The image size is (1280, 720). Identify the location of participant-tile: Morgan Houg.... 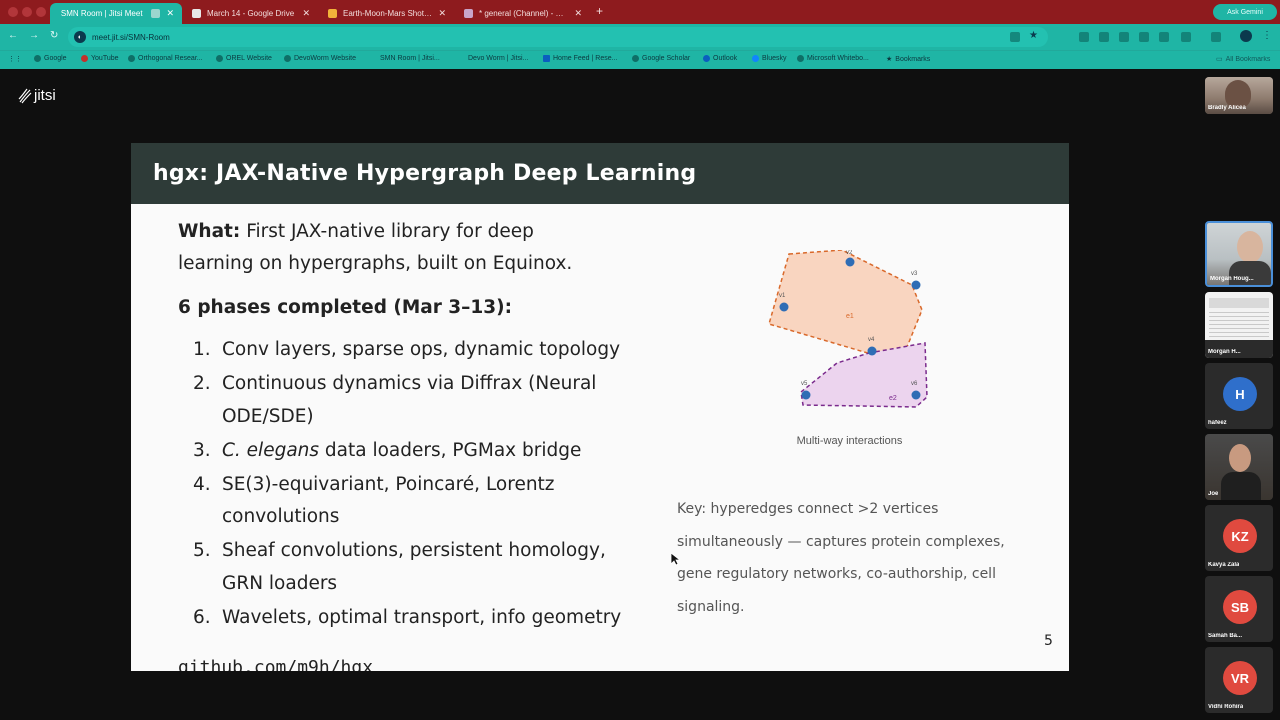
(1239, 254).